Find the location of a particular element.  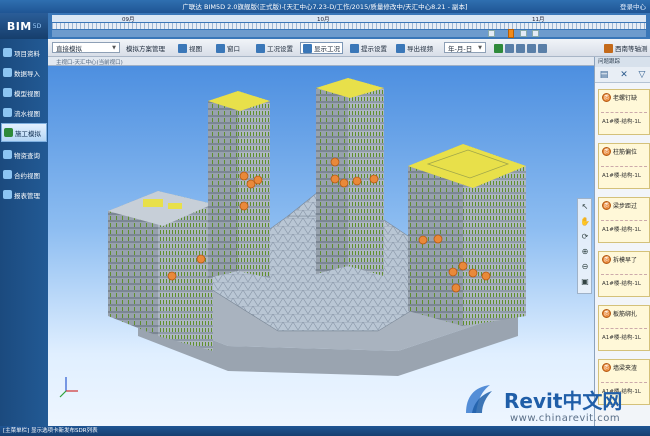

timeline-day-ticks is located at coordinates (349, 26).